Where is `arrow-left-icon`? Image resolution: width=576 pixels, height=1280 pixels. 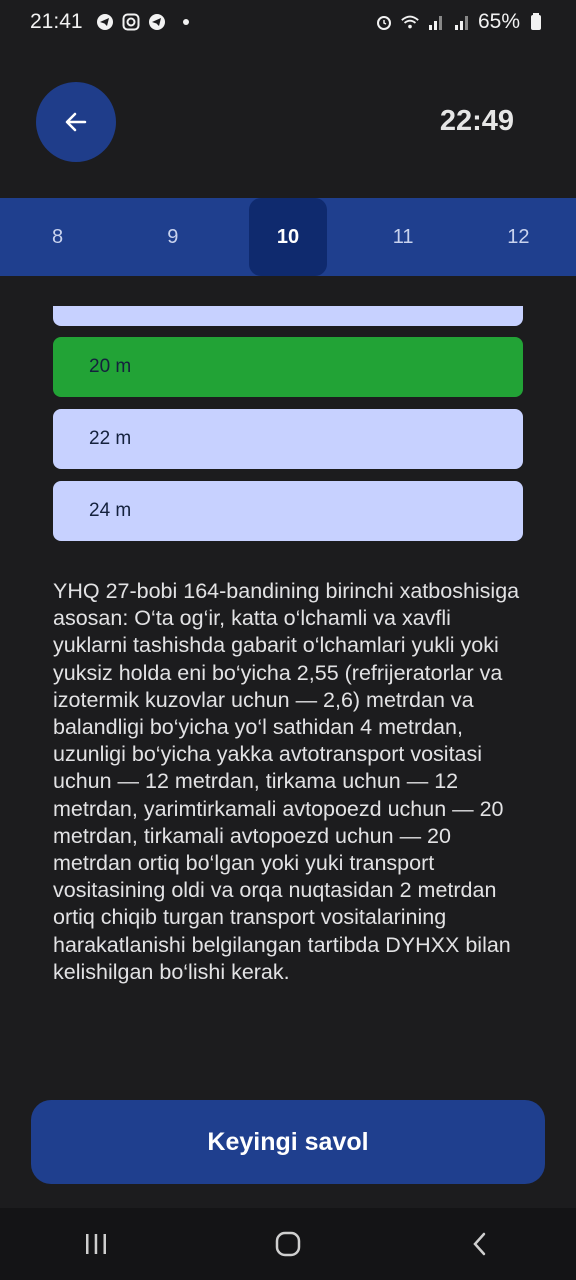
arrow-left-icon is located at coordinates (76, 122).